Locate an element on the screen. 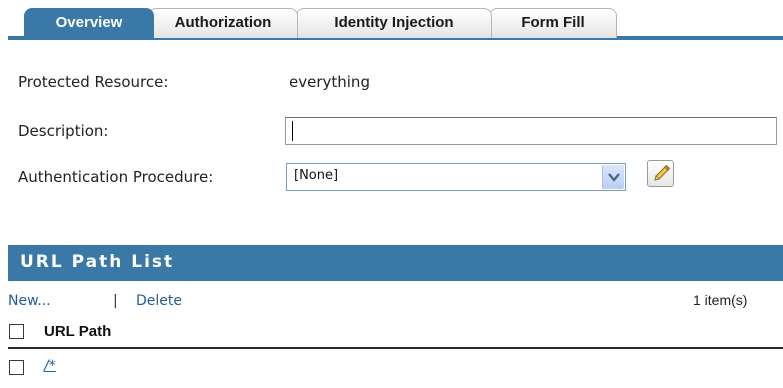 This screenshot has width=783, height=388. authentication-procedure-select: [None] is located at coordinates (456, 177).